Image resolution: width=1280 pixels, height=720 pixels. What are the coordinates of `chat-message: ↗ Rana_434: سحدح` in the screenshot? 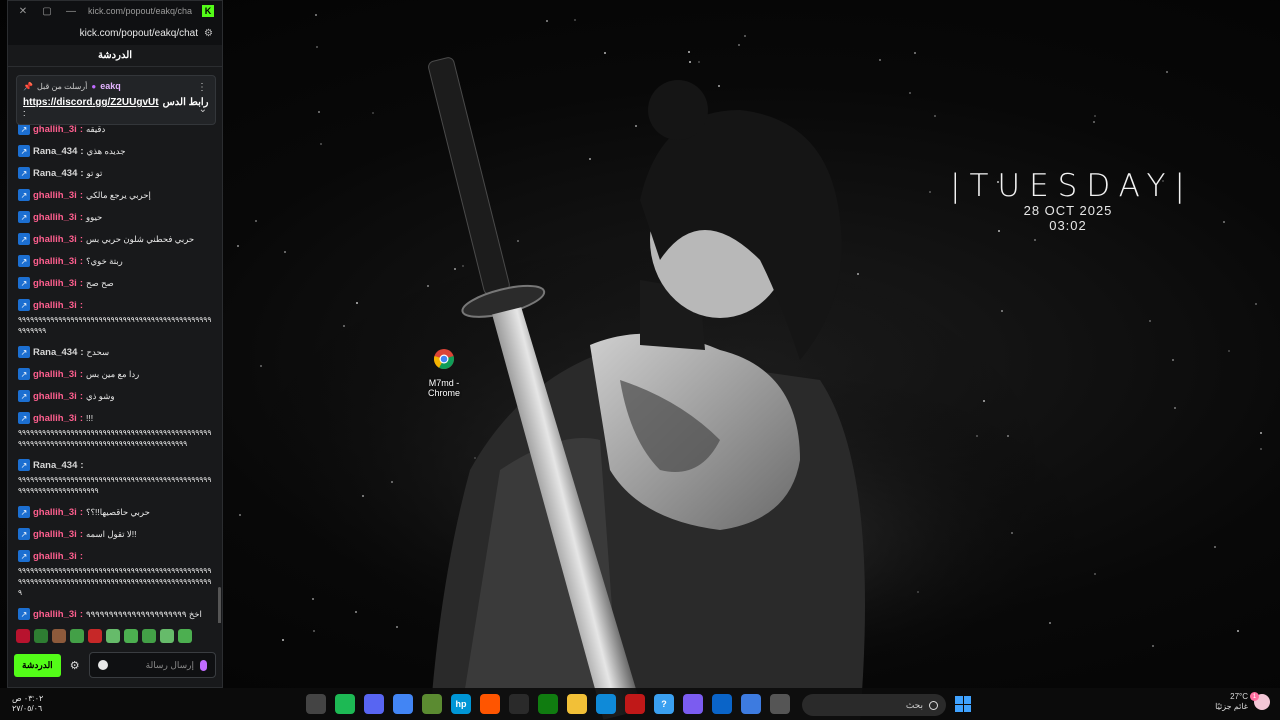 It's located at (116, 352).